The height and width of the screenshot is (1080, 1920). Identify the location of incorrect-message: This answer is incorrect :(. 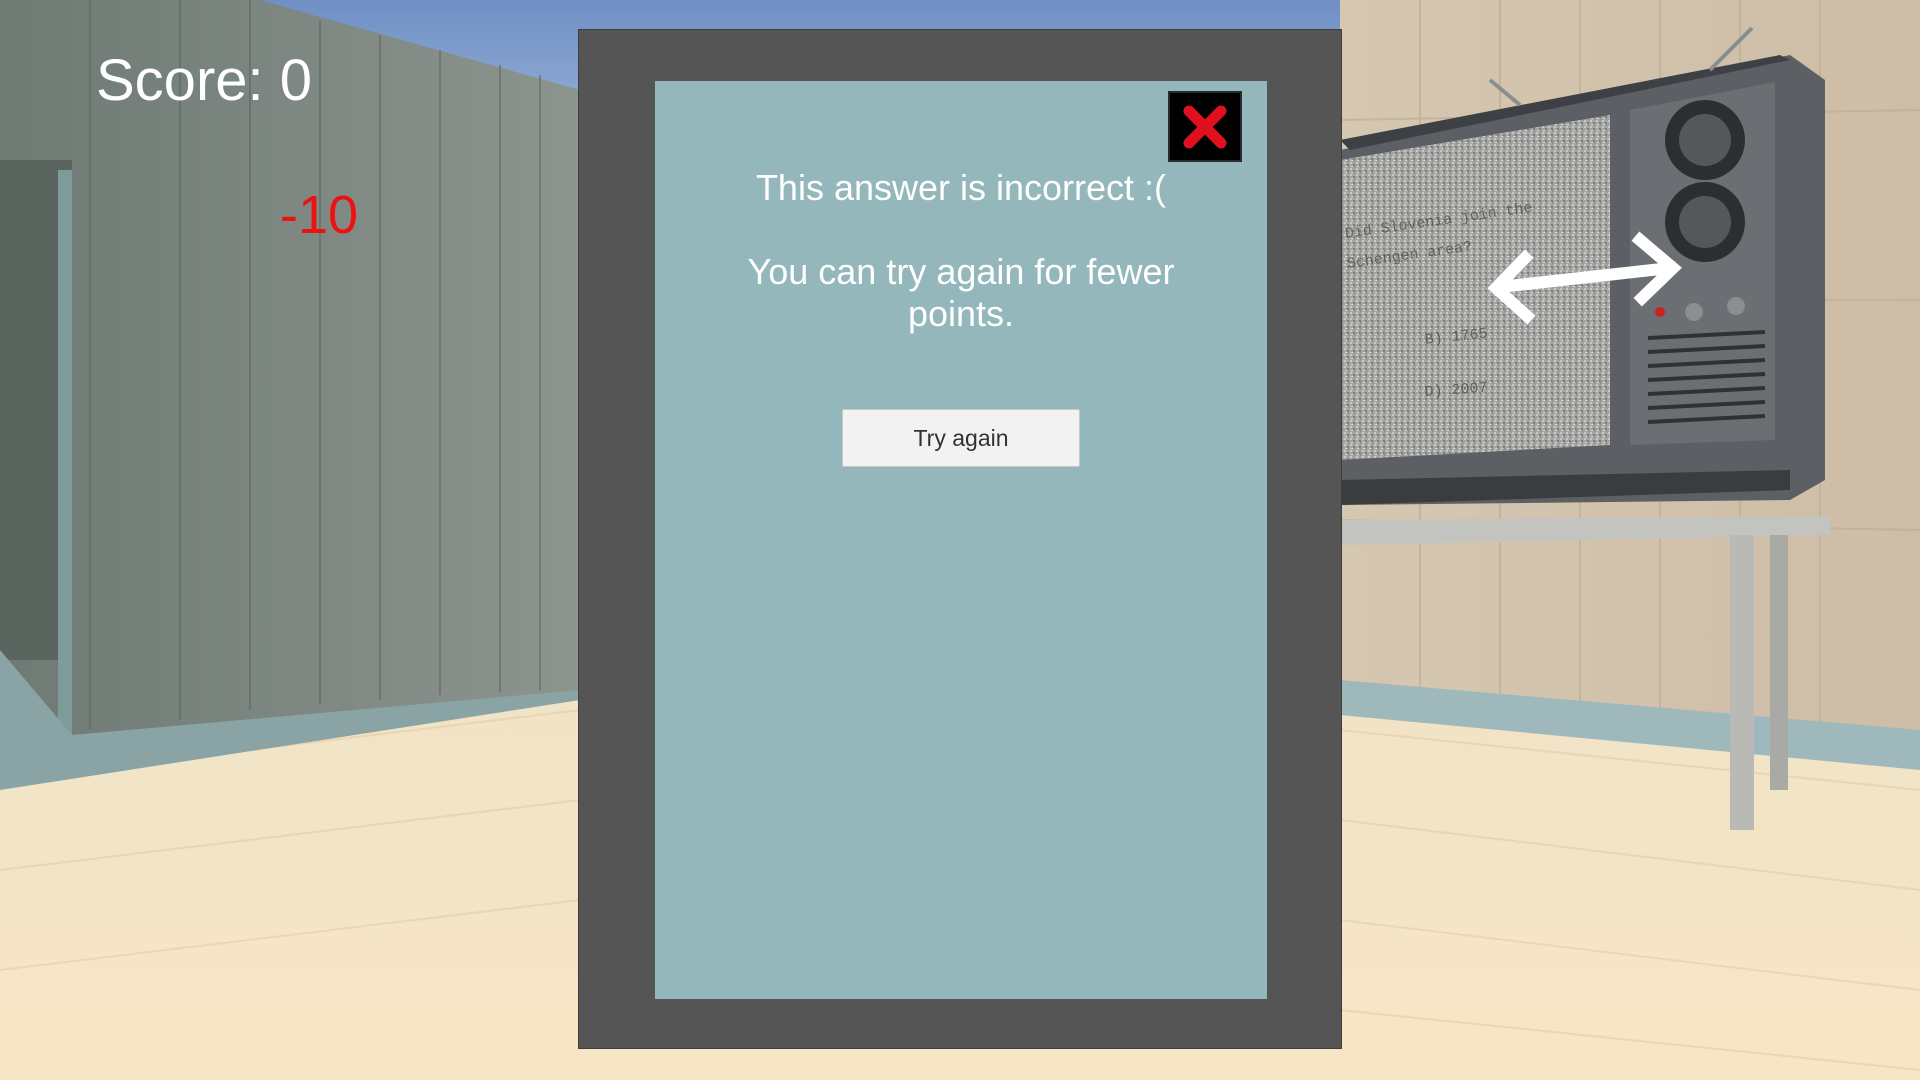
(961, 187).